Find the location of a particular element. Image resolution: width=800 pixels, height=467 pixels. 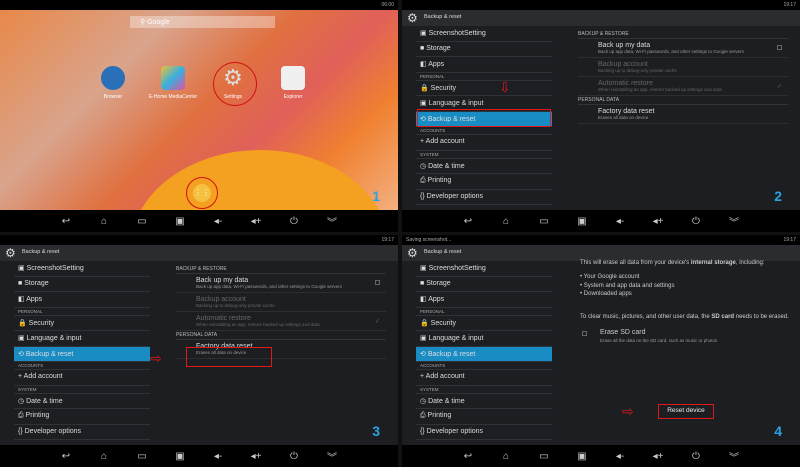

setting-title: Automatic restore is located at coordinates (625, 83).